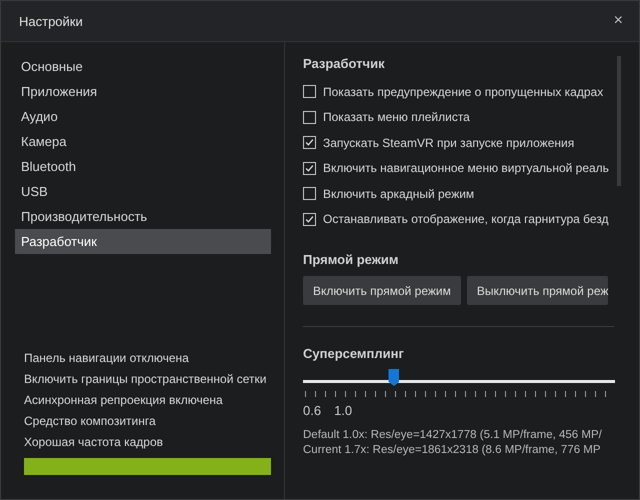  I want to click on sidebar-item: Аудио, so click(143, 116).